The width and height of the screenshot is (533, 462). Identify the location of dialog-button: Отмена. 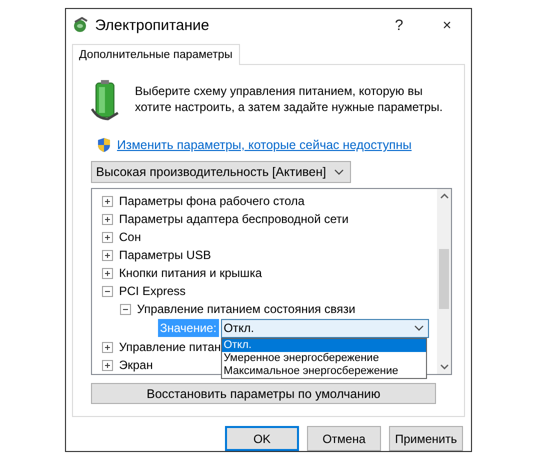
(344, 438).